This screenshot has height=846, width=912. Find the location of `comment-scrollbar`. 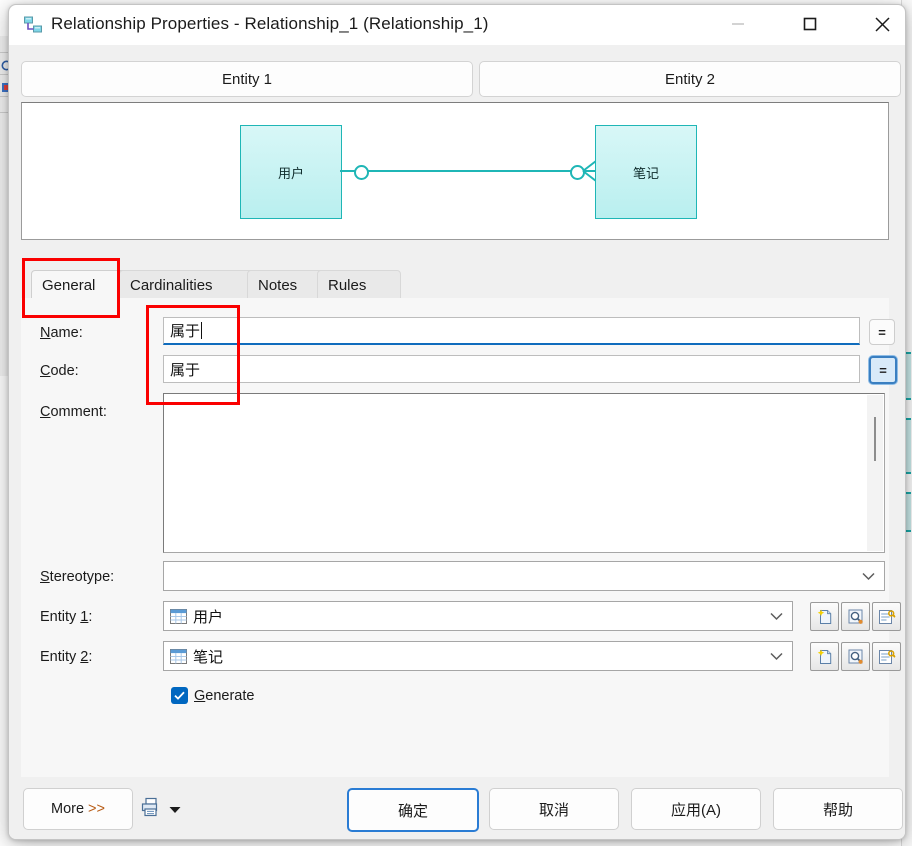

comment-scrollbar is located at coordinates (875, 473).